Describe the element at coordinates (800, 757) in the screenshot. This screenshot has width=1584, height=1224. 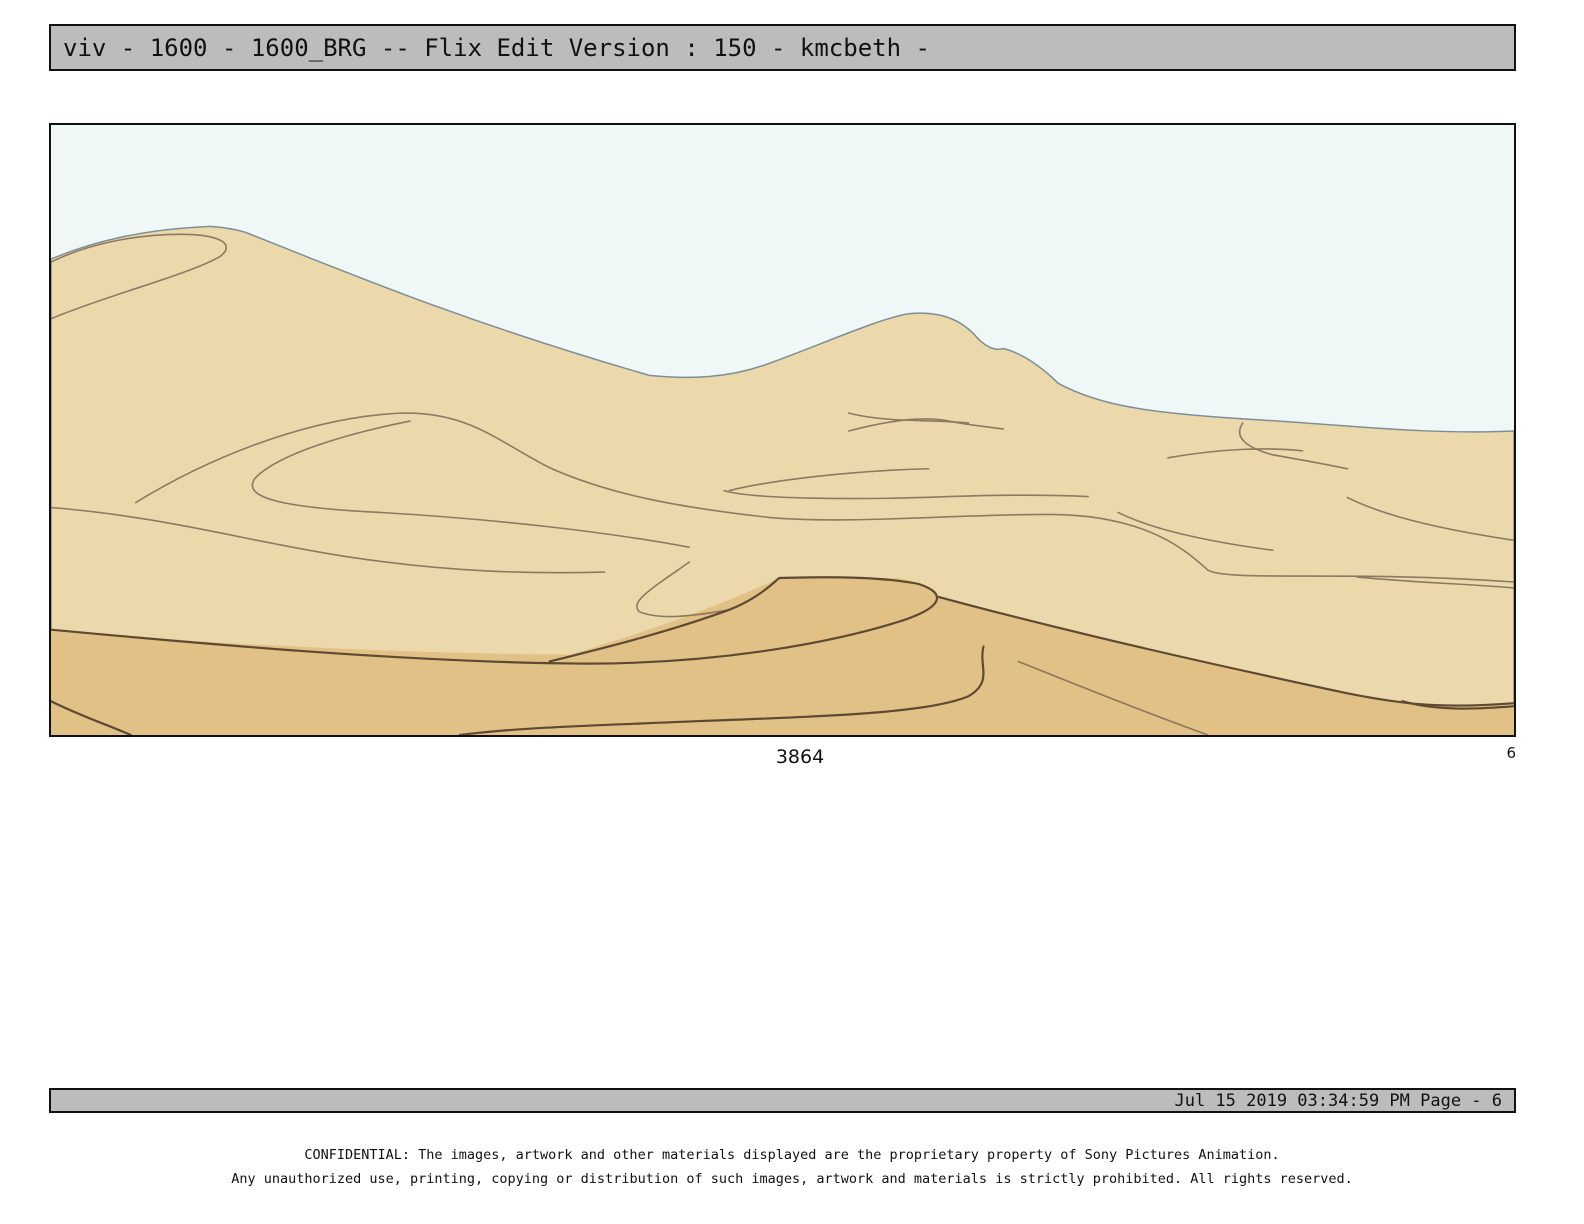
I see `panel-number: 3864` at that location.